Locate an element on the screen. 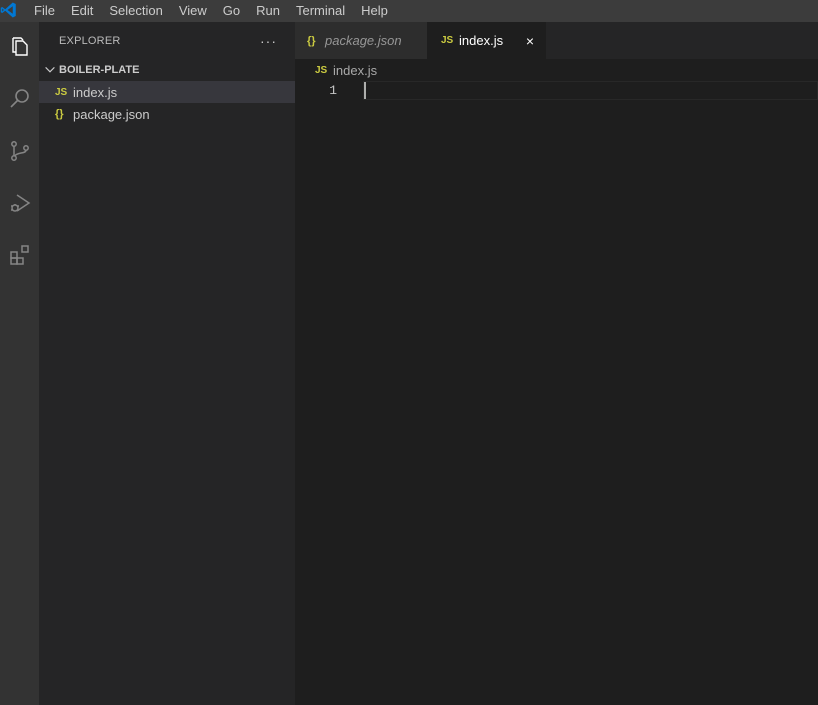 This screenshot has width=818, height=705. file-label: package.json is located at coordinates (111, 114).